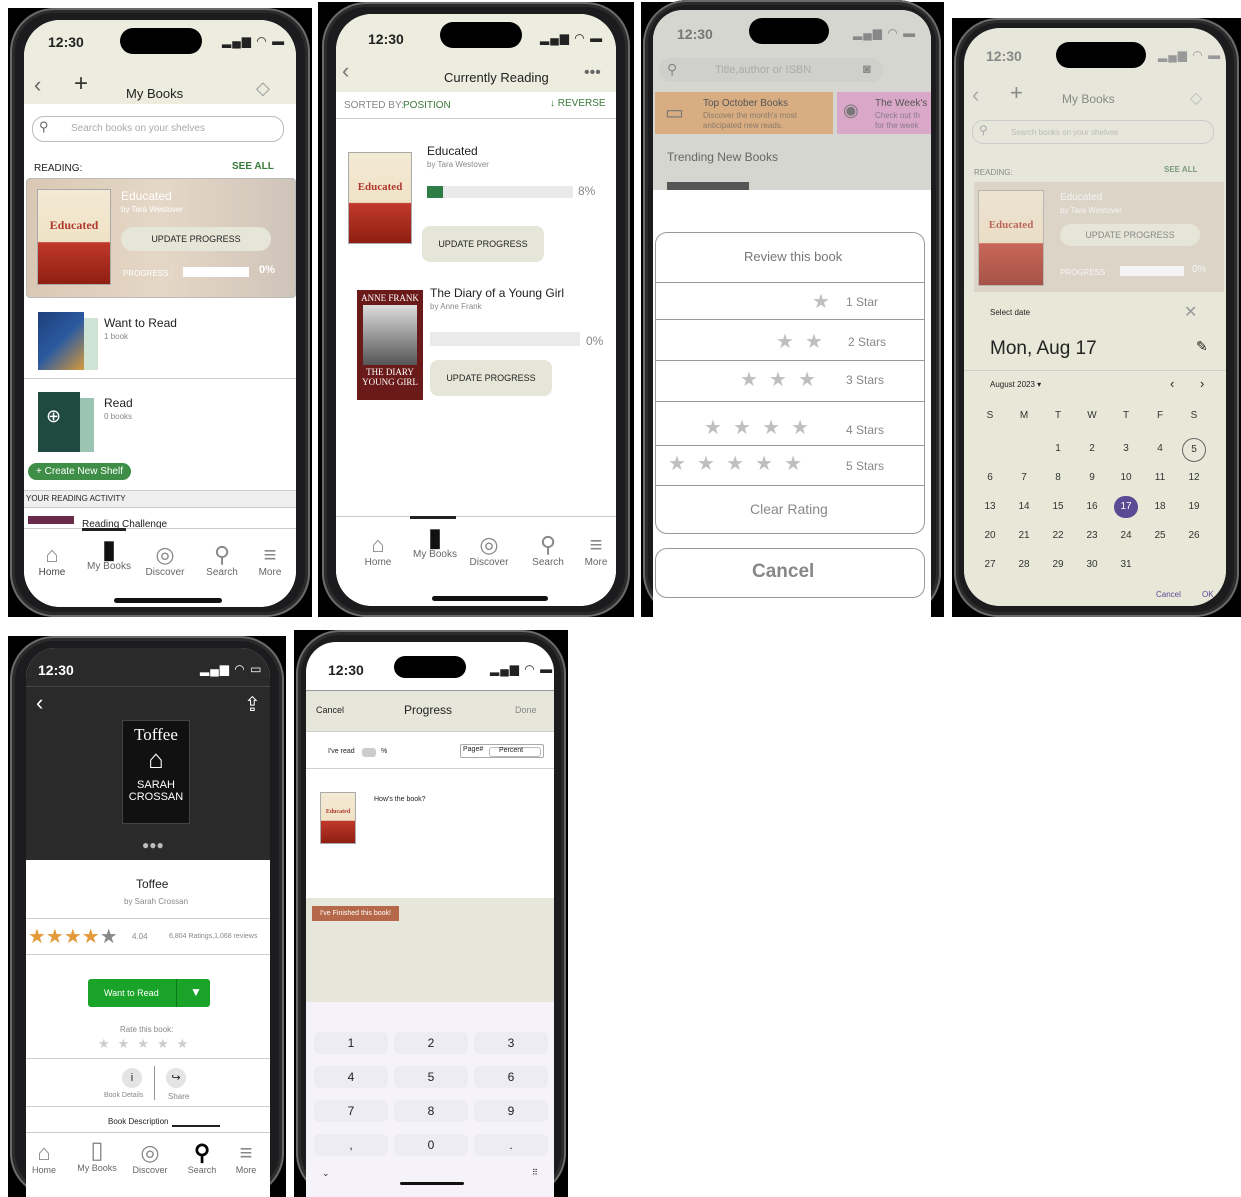 This screenshot has height=1197, width=1241. What do you see at coordinates (132, 1078) in the screenshot?
I see `info-icon: i` at bounding box center [132, 1078].